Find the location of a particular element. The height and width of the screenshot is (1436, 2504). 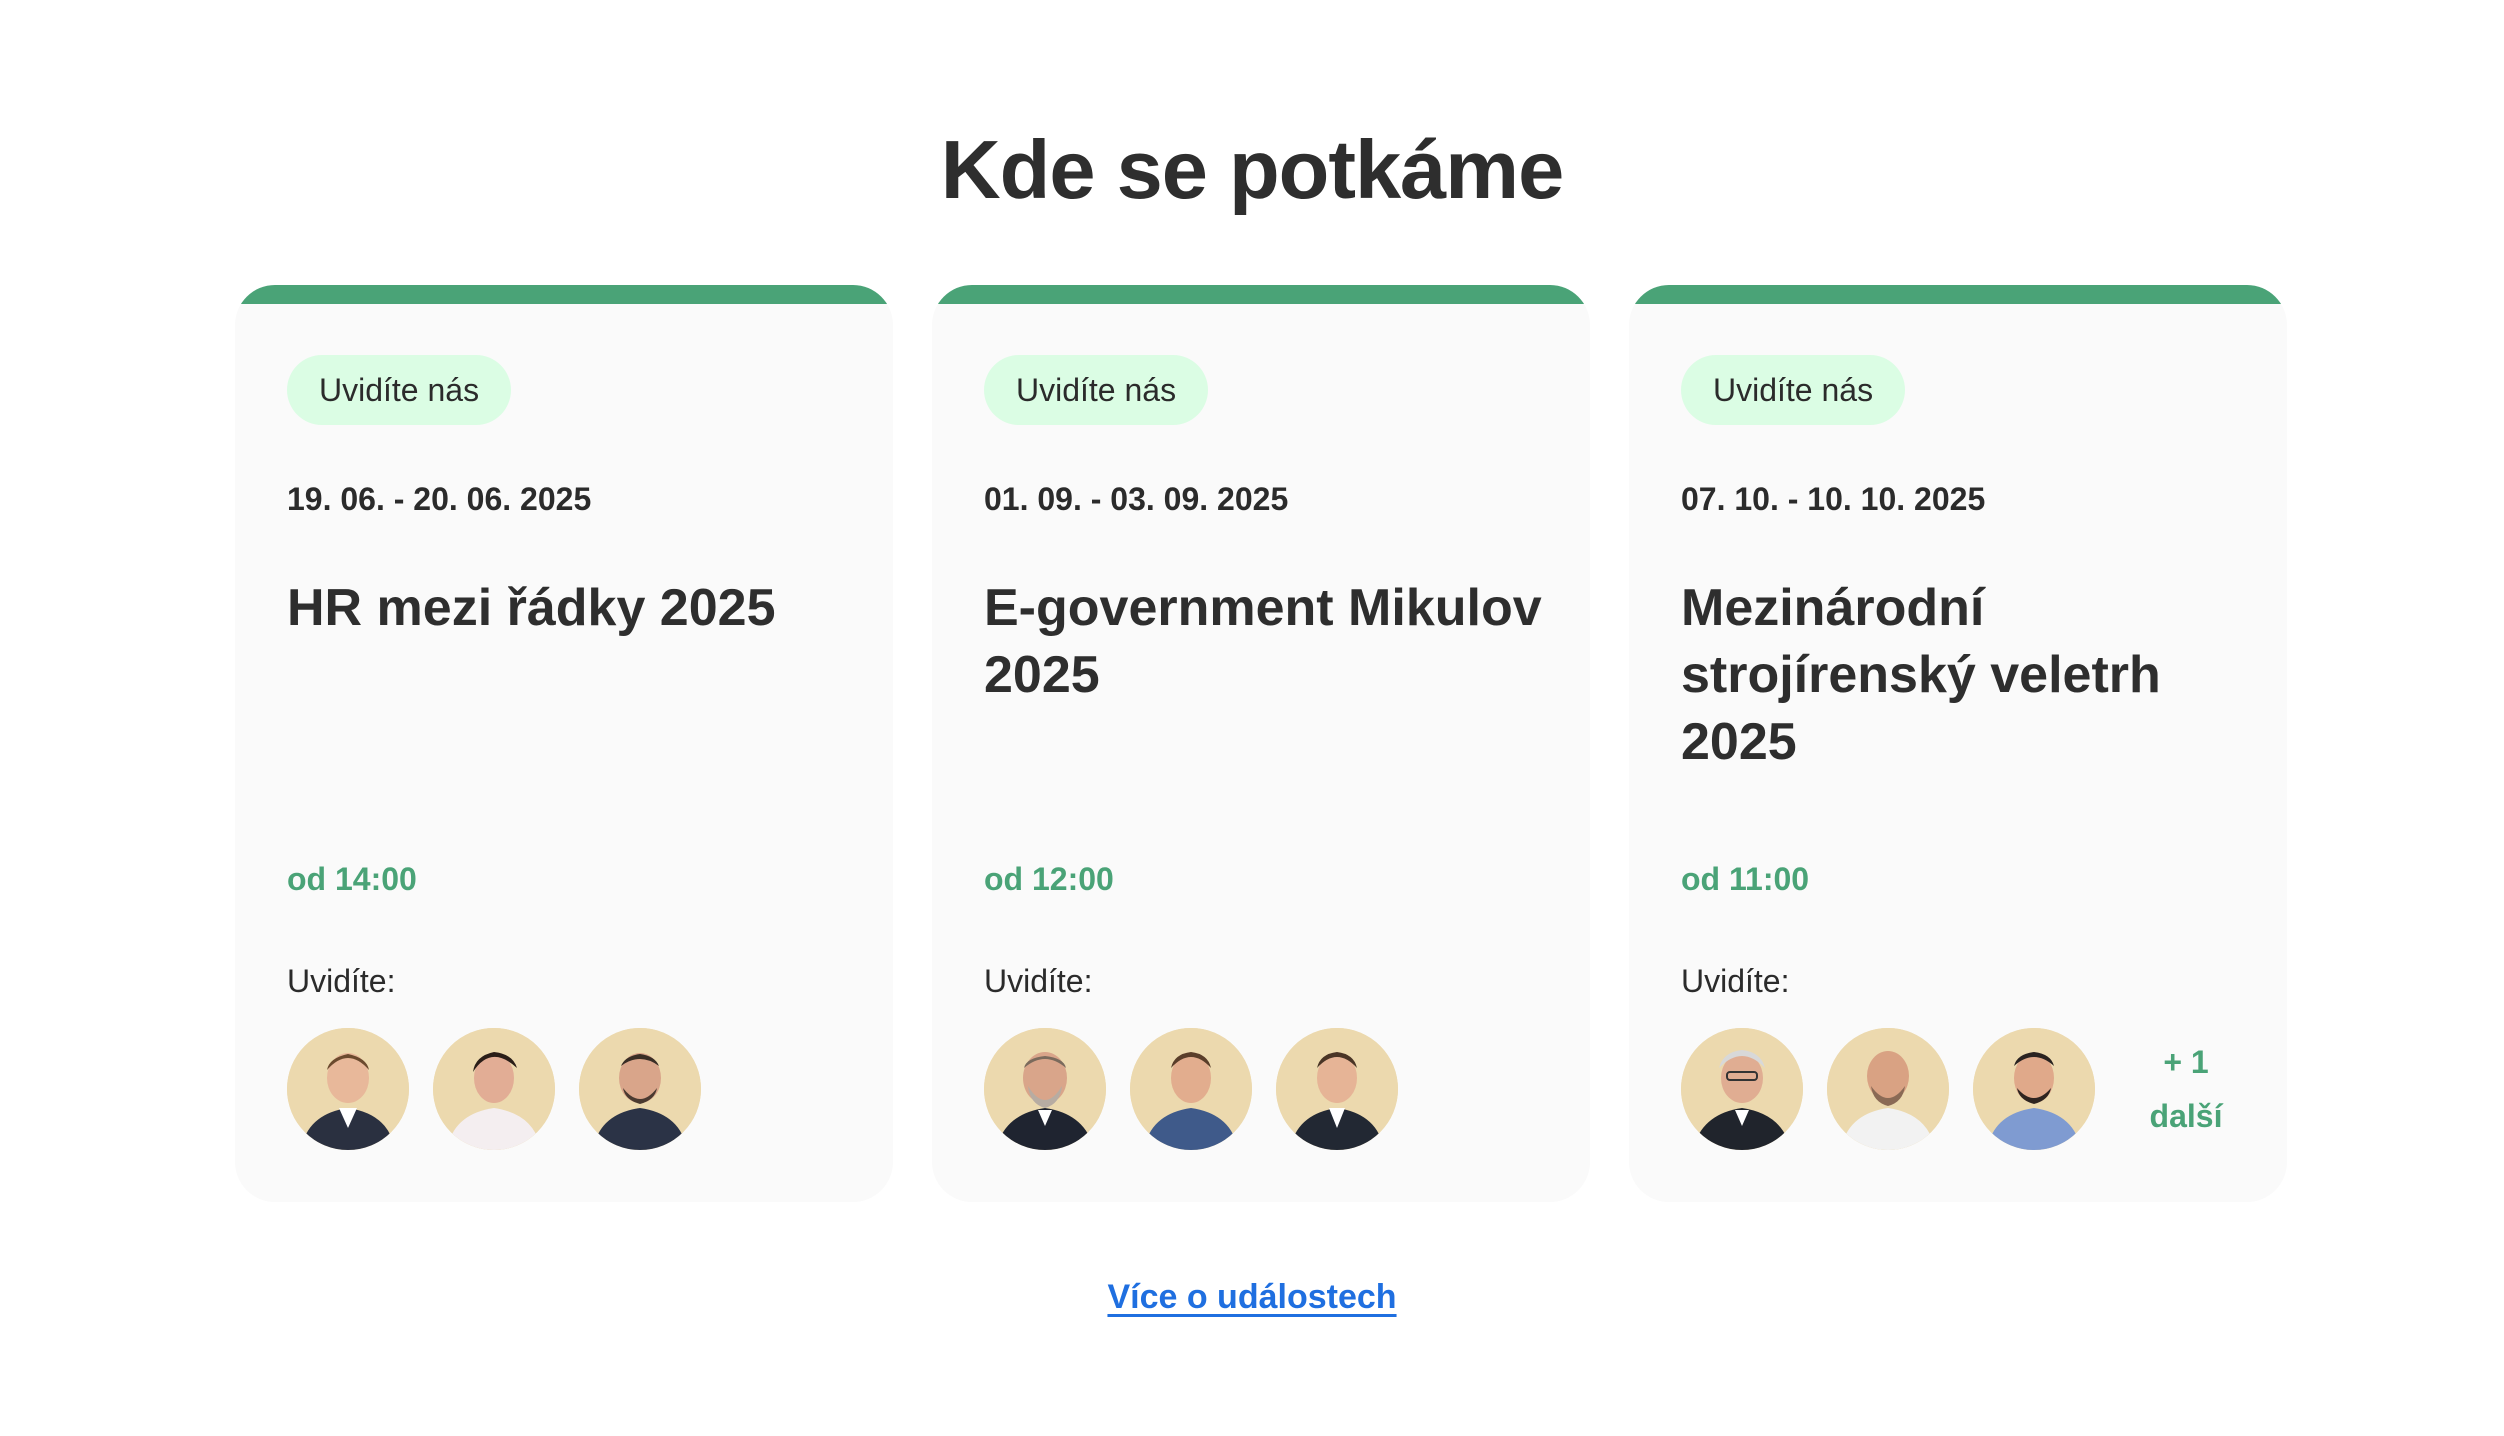

more-speakers-label: další is located at coordinates (2186, 1116).